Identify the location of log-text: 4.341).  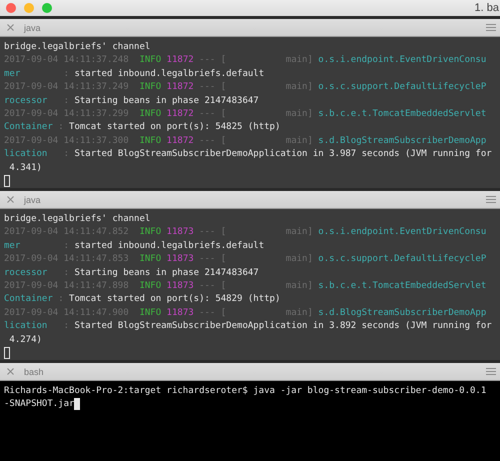
(25, 168).